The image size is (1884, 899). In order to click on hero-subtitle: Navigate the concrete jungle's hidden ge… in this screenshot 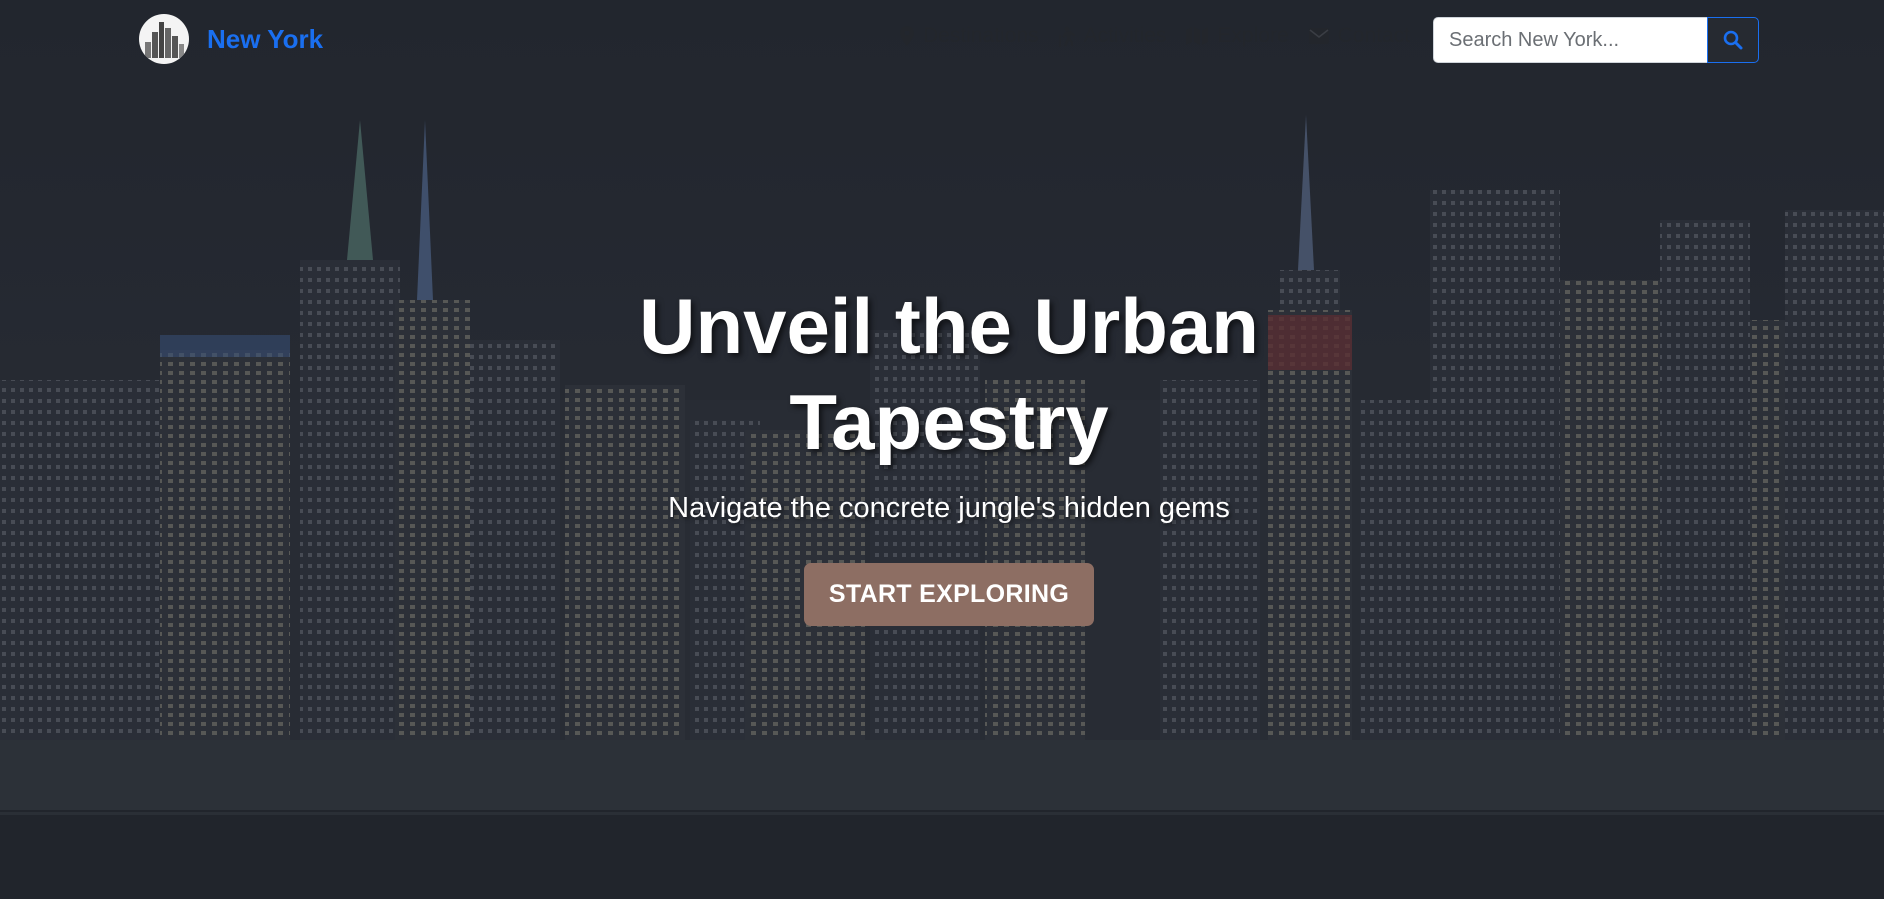, I will do `click(949, 508)`.